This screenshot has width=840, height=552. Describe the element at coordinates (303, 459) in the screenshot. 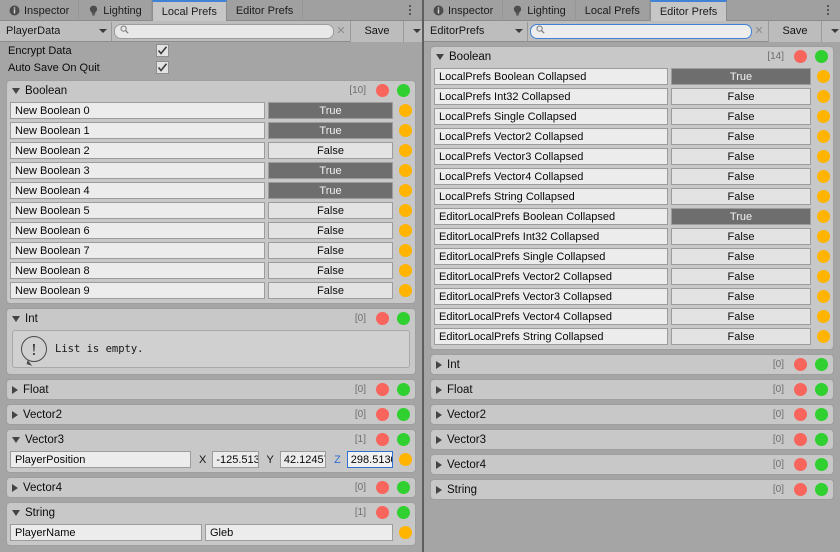

I see `axis-input-y: 42.12457` at that location.